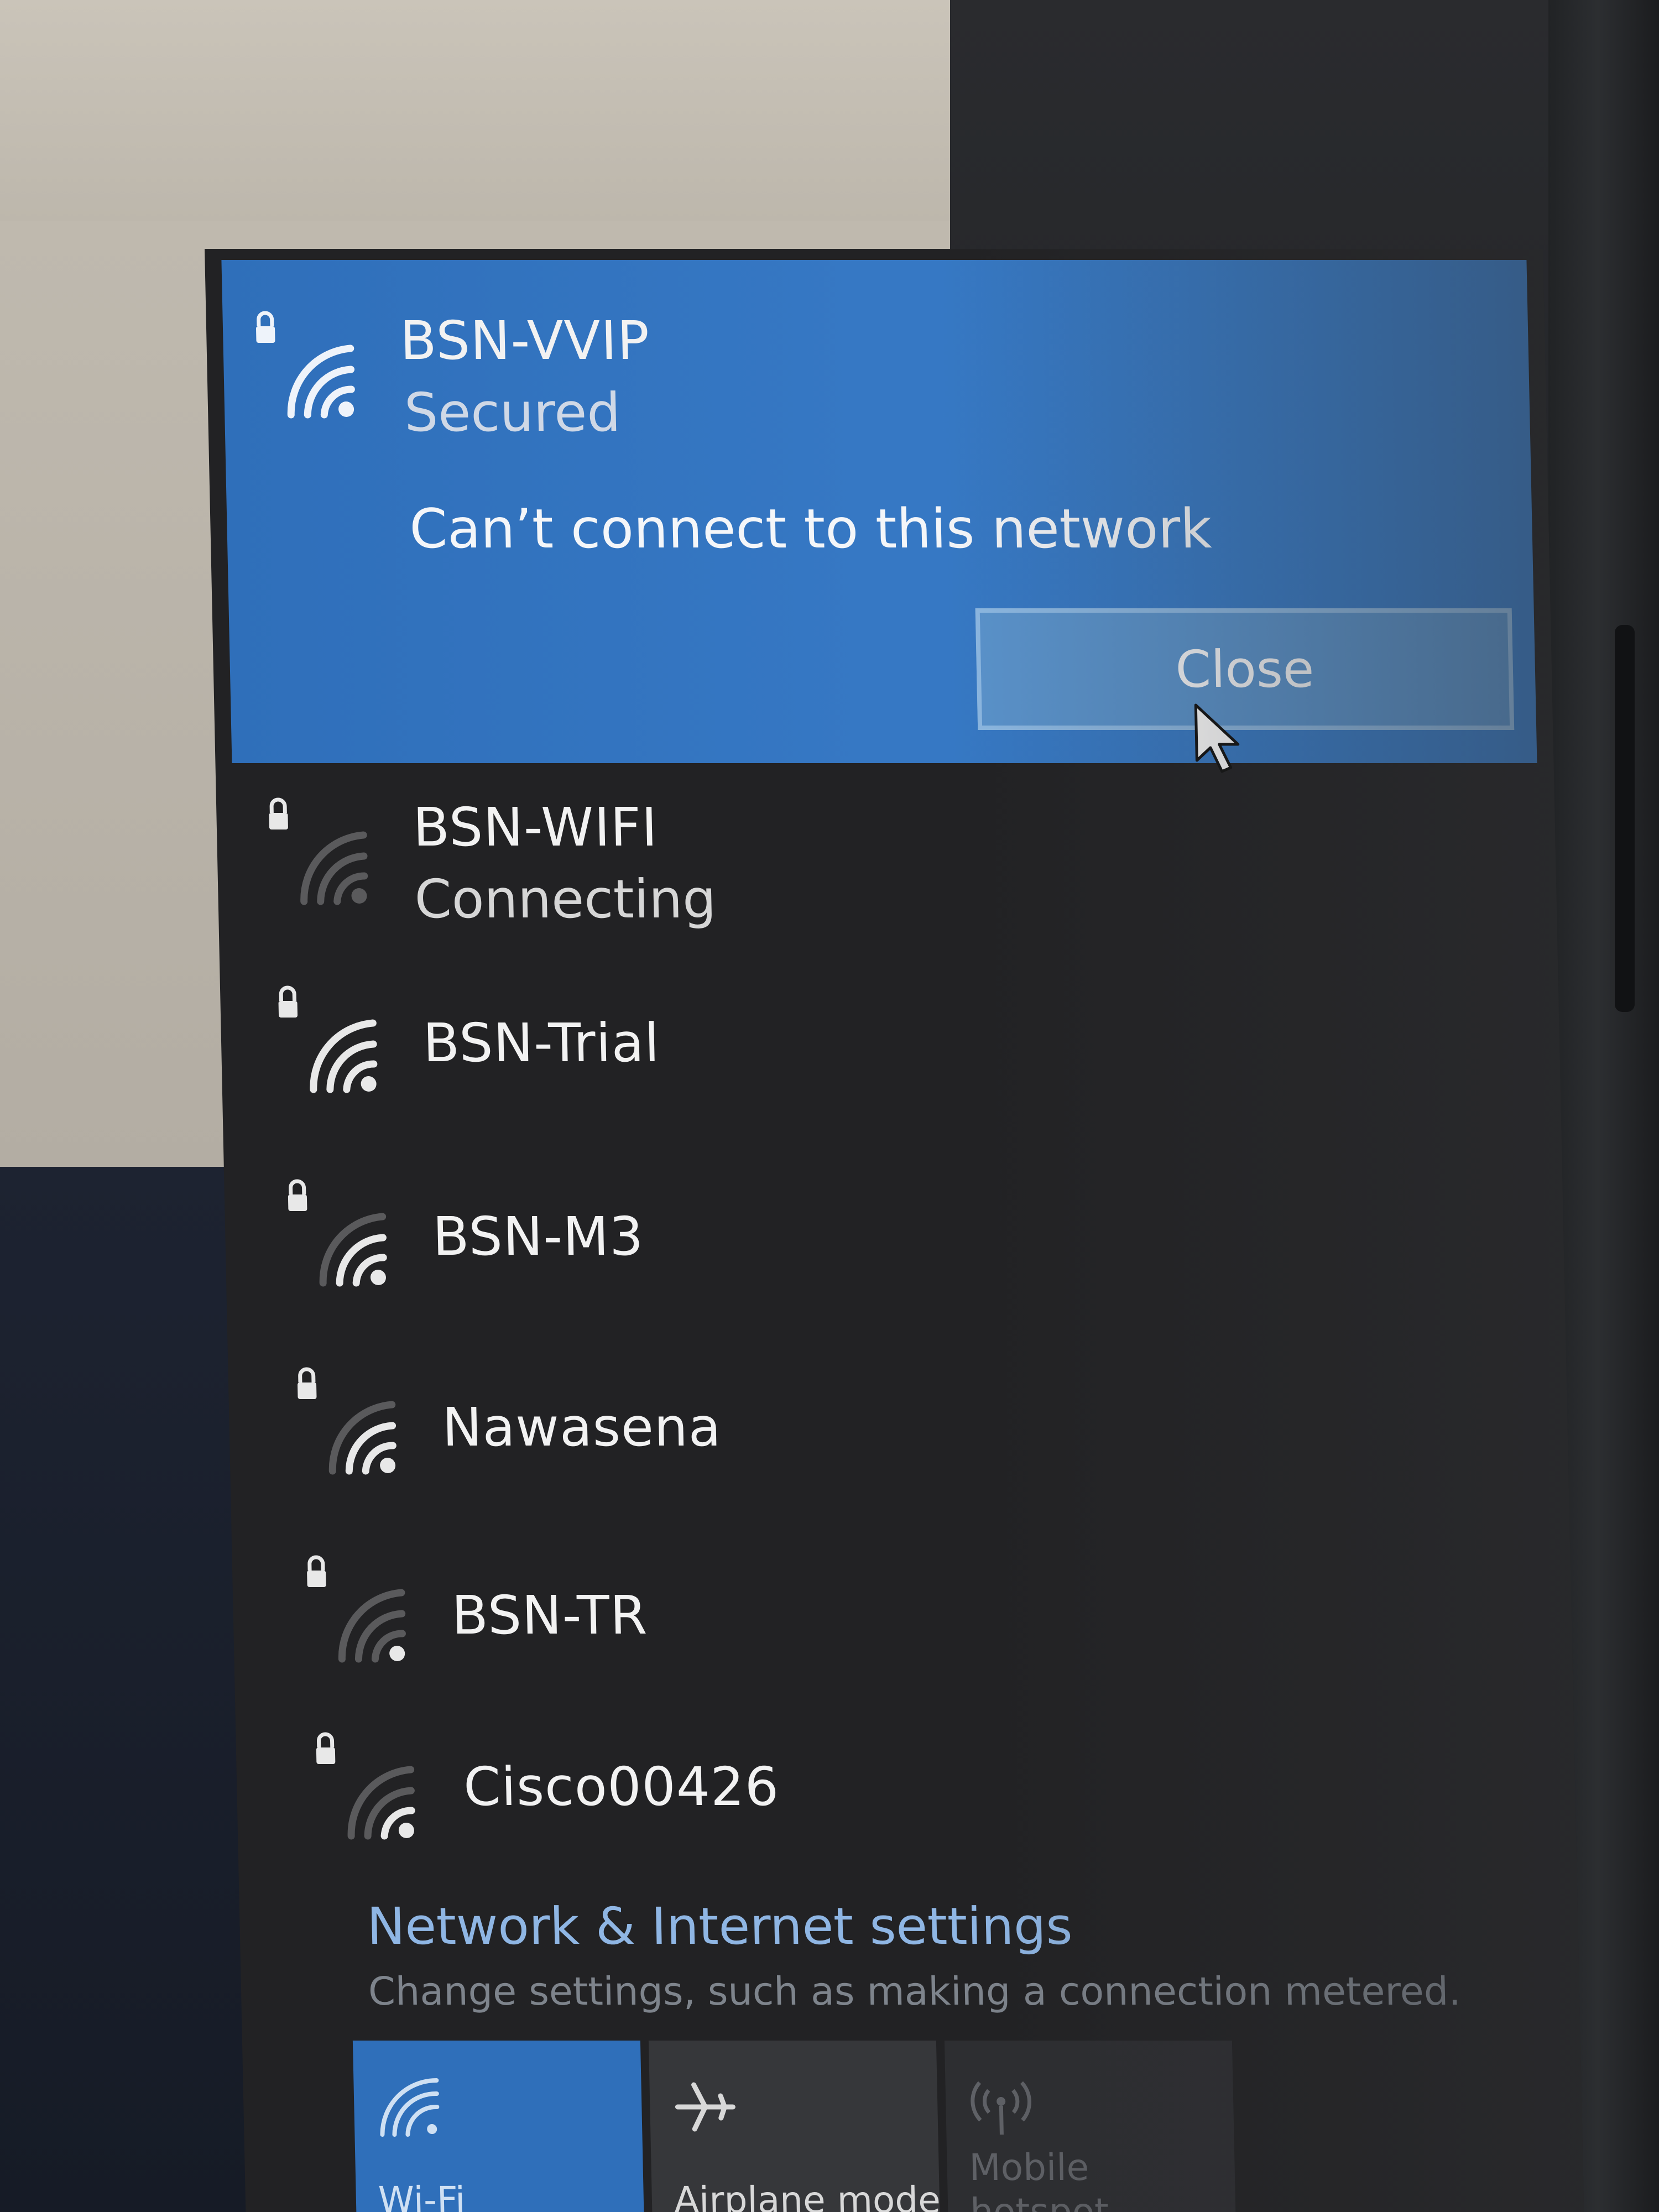 This screenshot has height=2212, width=1659. What do you see at coordinates (536, 827) in the screenshot?
I see `network-name: BSN-WIFI` at bounding box center [536, 827].